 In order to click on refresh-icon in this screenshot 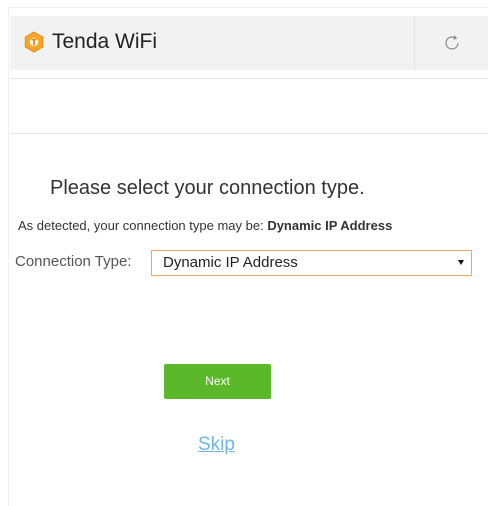, I will do `click(452, 43)`.